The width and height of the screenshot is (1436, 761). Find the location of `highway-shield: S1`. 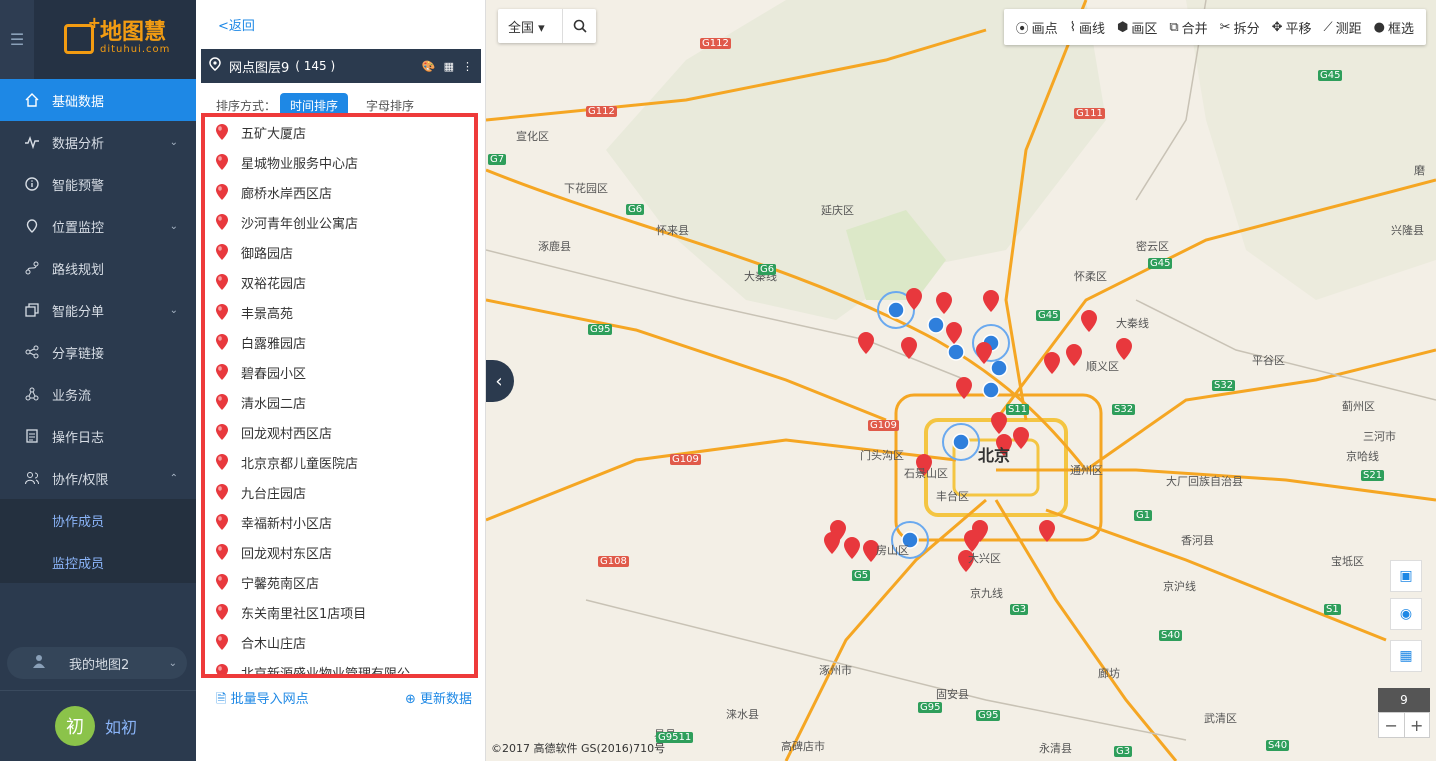

highway-shield: S1 is located at coordinates (1332, 609).